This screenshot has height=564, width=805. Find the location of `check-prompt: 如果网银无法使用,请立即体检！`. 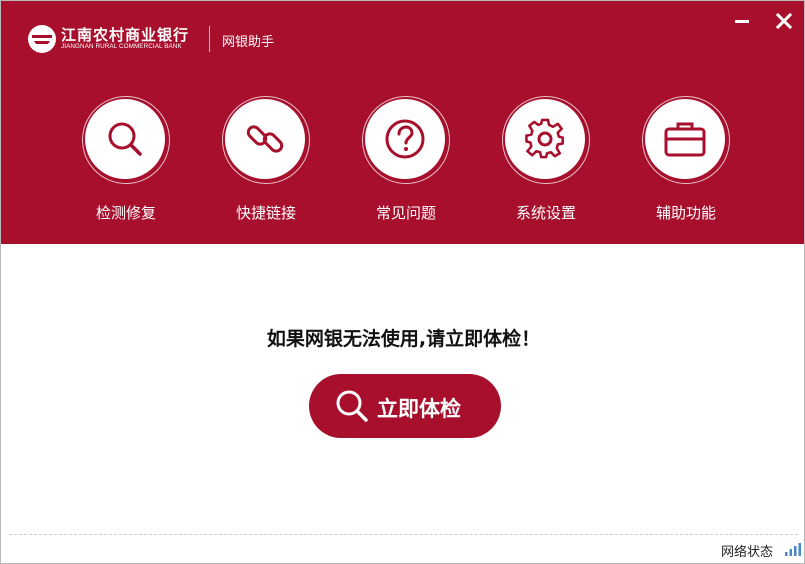

check-prompt: 如果网银无法使用,请立即体检！ is located at coordinates (403, 339).